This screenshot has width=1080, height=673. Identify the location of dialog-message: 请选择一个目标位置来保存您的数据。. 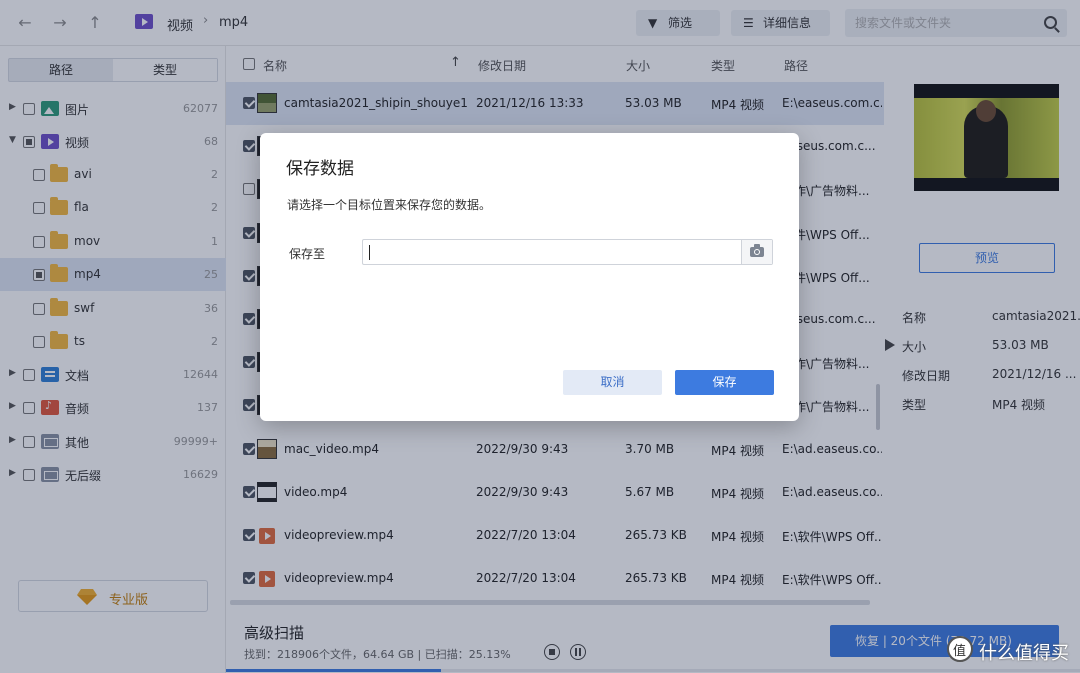
(389, 205).